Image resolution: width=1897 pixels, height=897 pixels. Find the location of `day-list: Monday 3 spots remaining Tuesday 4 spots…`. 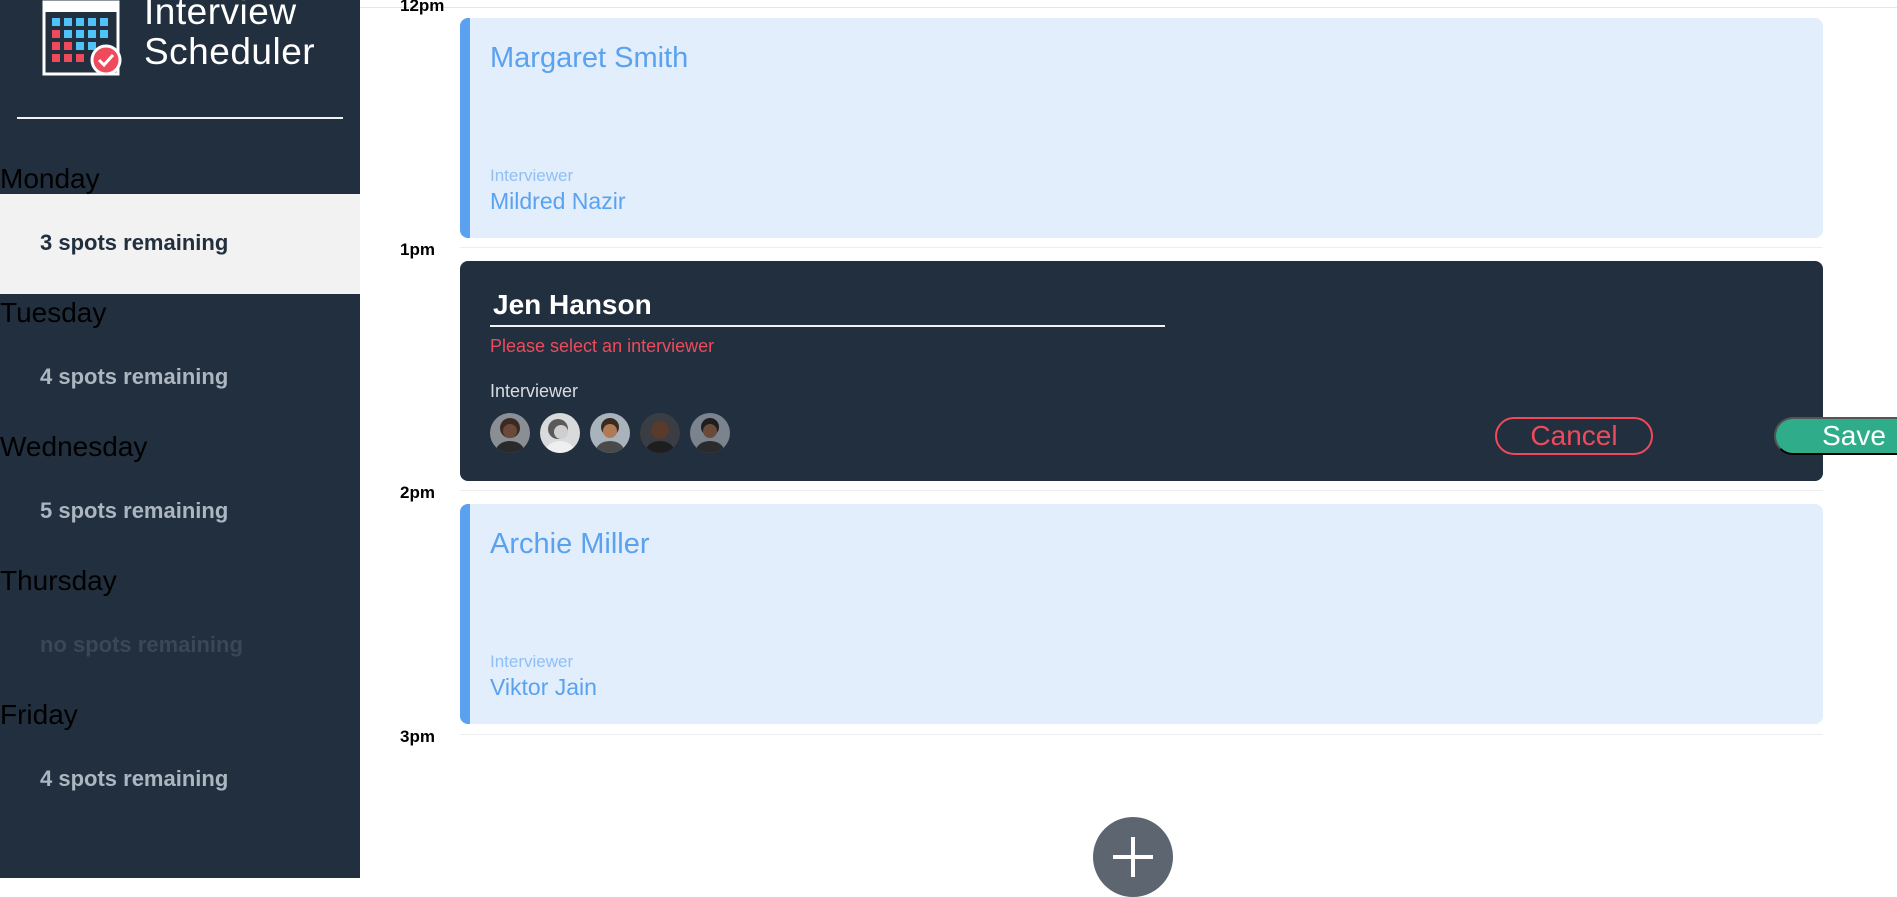

day-list: Monday 3 spots remaining Tuesday 4 spots… is located at coordinates (180, 489).